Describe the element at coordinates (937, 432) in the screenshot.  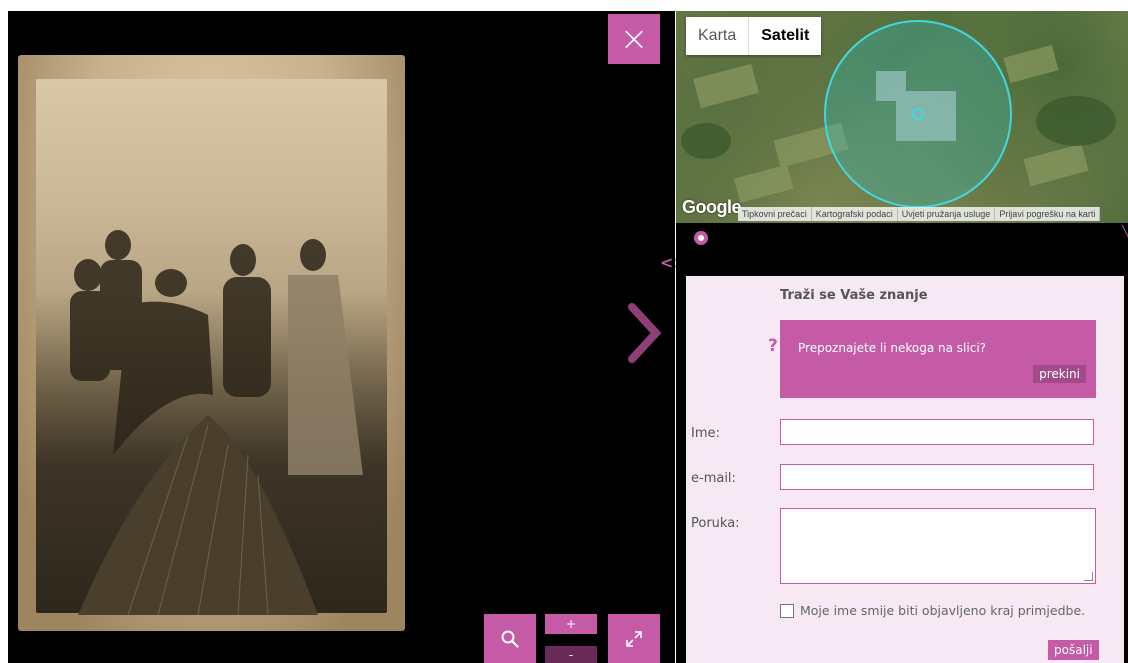
I see `name-field` at that location.